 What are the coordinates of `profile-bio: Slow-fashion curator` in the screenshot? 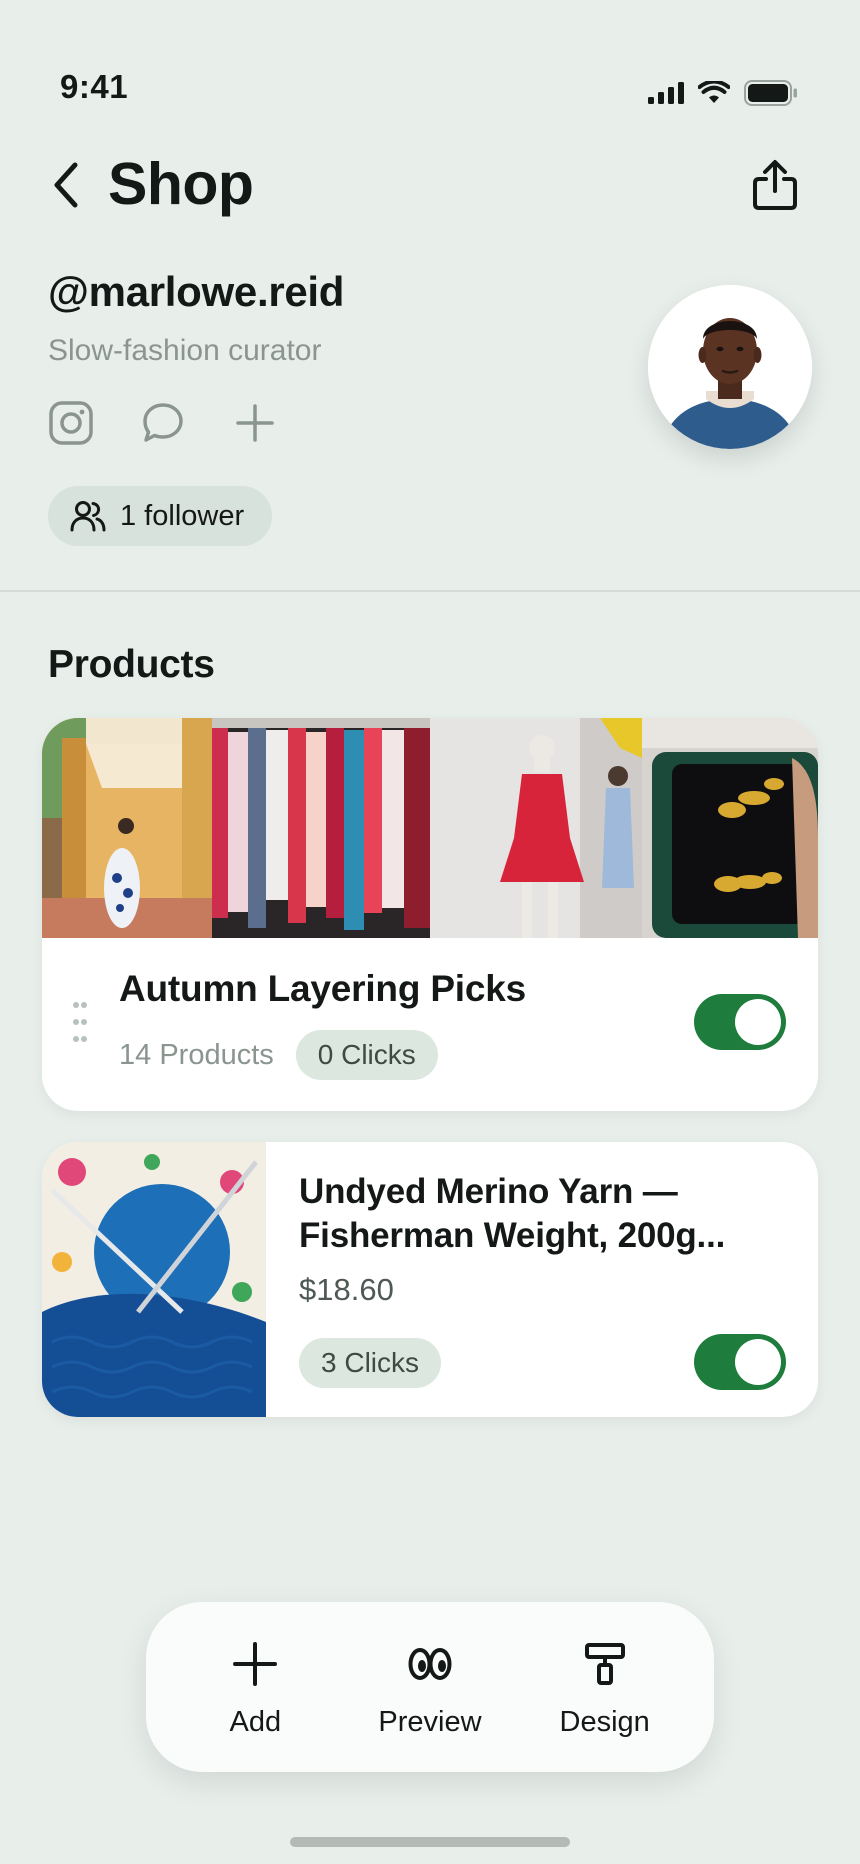 It's located at (185, 350).